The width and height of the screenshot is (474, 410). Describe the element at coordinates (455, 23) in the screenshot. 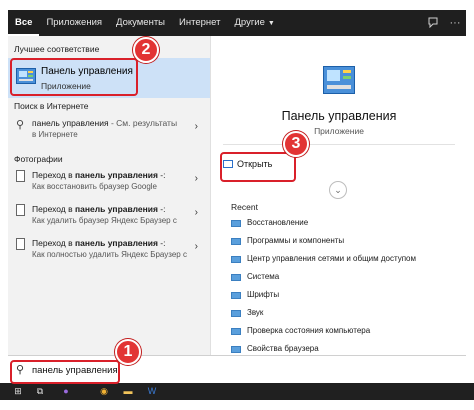

I see `more-icon: ···` at that location.